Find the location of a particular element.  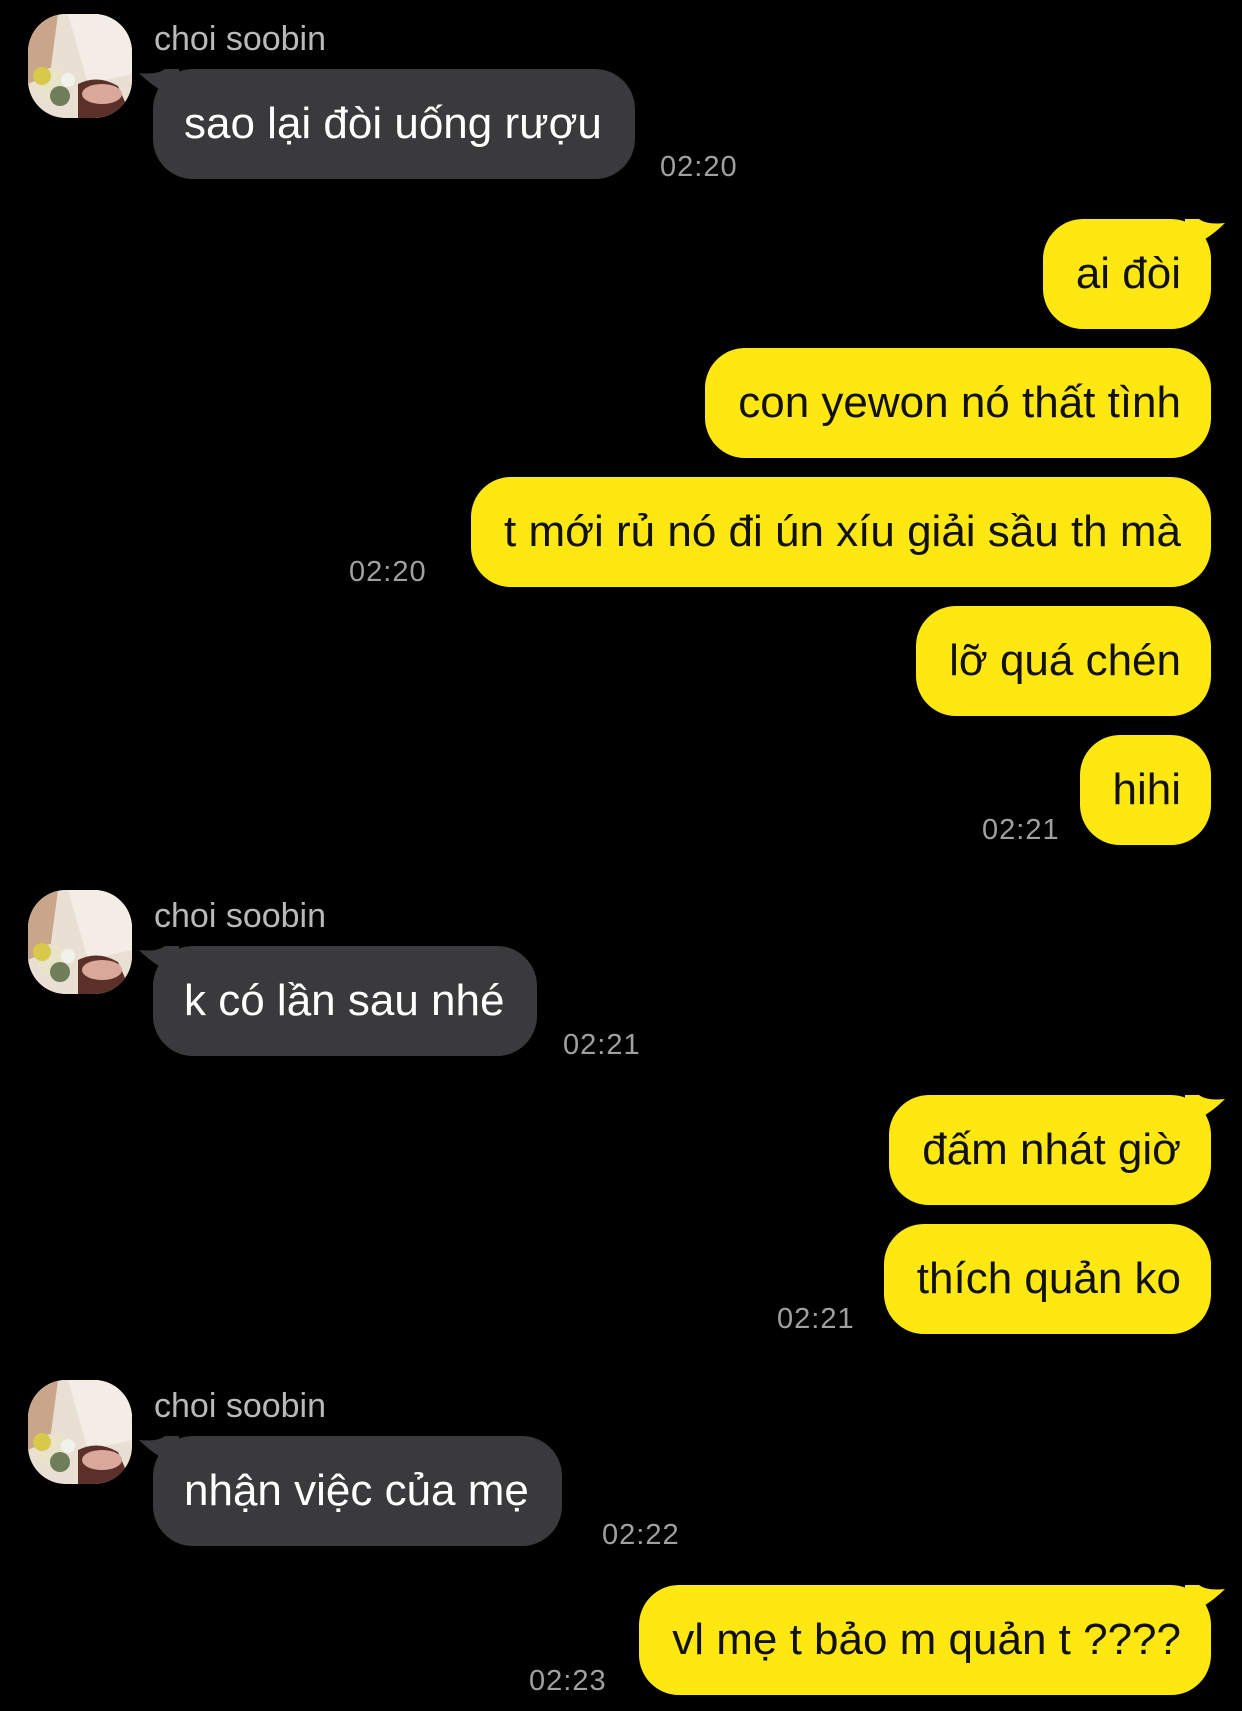

message-text: k có lần sau nhé is located at coordinates (344, 1000).